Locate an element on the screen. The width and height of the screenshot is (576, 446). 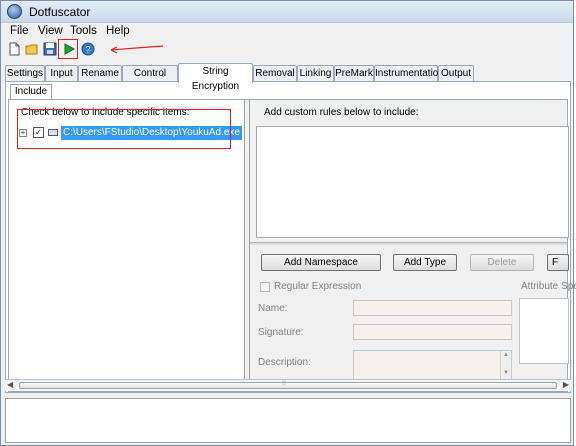
open-folder-icon is located at coordinates (32, 49).